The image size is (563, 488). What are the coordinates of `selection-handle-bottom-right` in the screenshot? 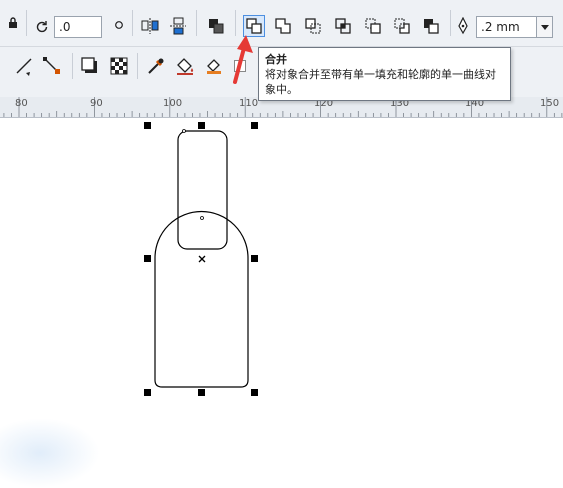 It's located at (254, 392).